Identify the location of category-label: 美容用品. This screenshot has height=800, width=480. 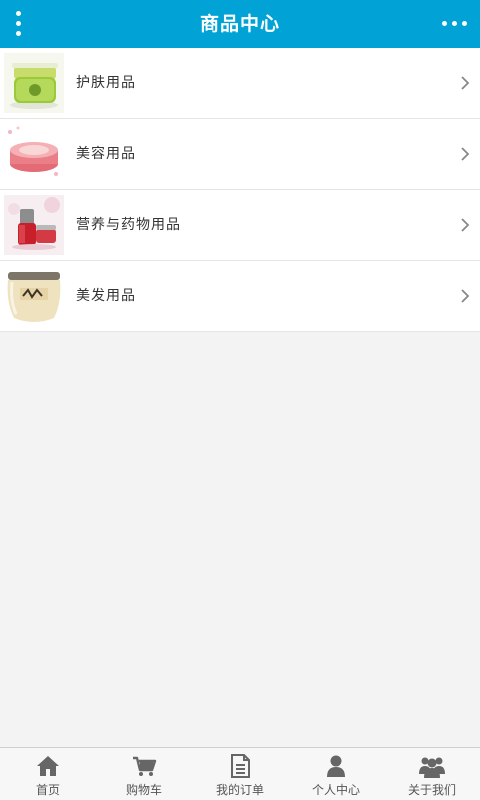
(106, 154).